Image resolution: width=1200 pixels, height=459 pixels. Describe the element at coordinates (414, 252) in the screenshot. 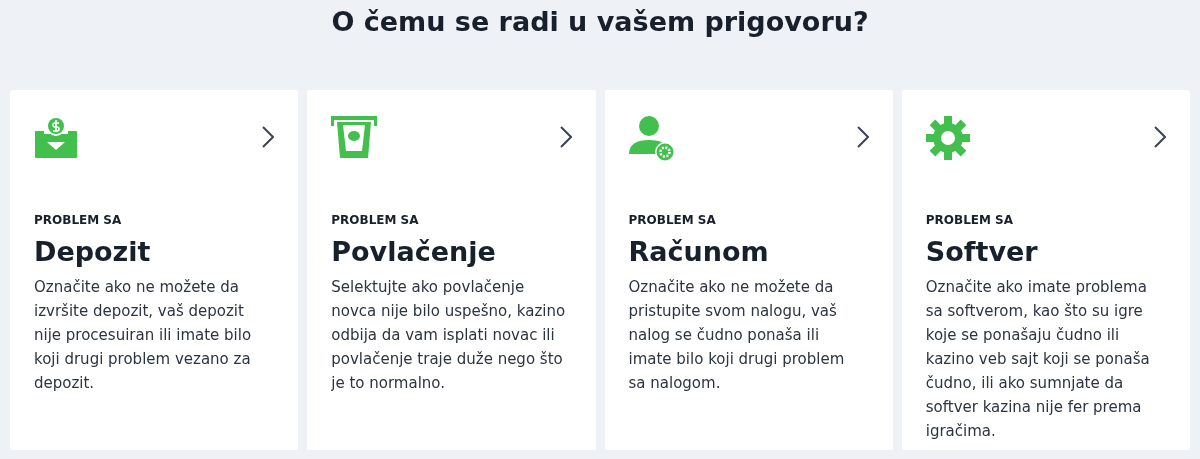

I see `card-title: Povlačenje` at that location.